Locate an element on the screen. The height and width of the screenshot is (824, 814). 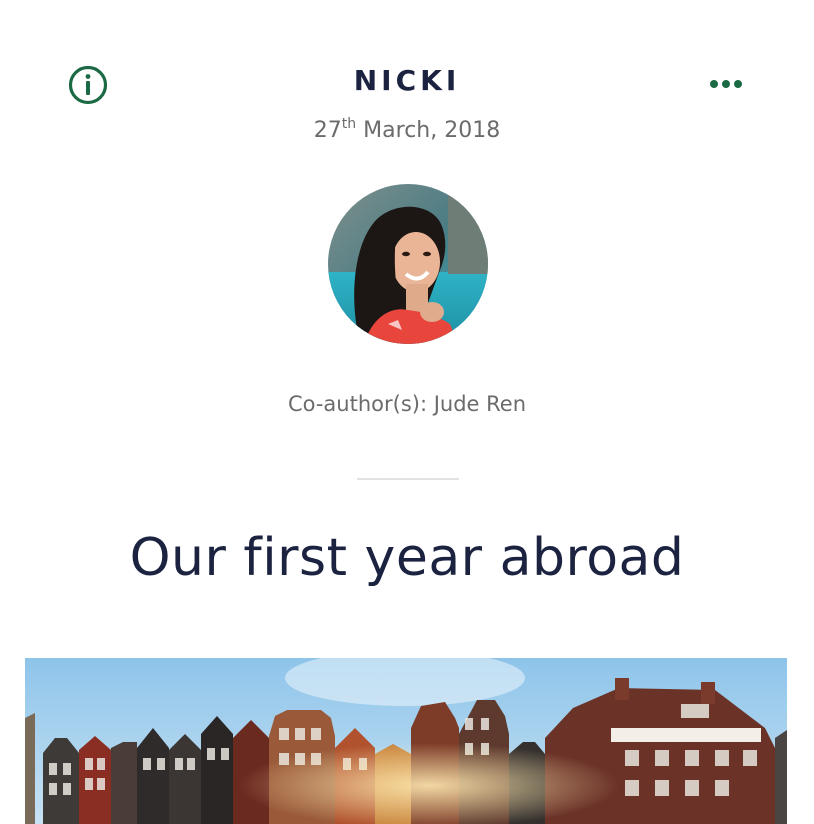
section-divider is located at coordinates (408, 479).